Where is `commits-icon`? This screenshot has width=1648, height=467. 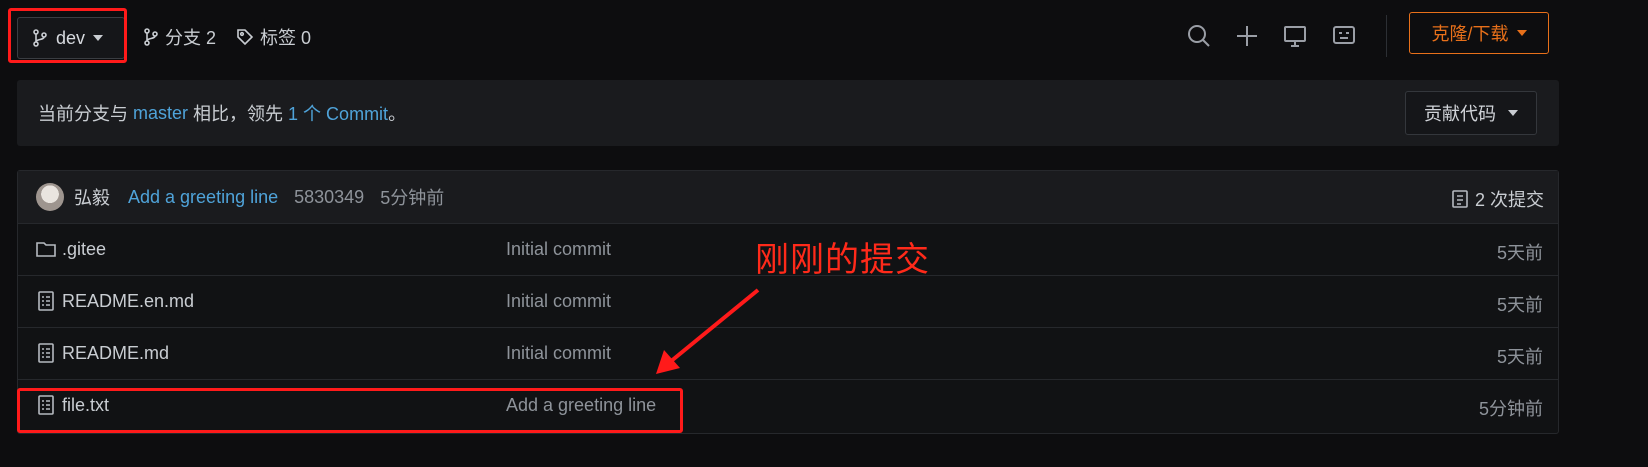
commits-icon is located at coordinates (1460, 199).